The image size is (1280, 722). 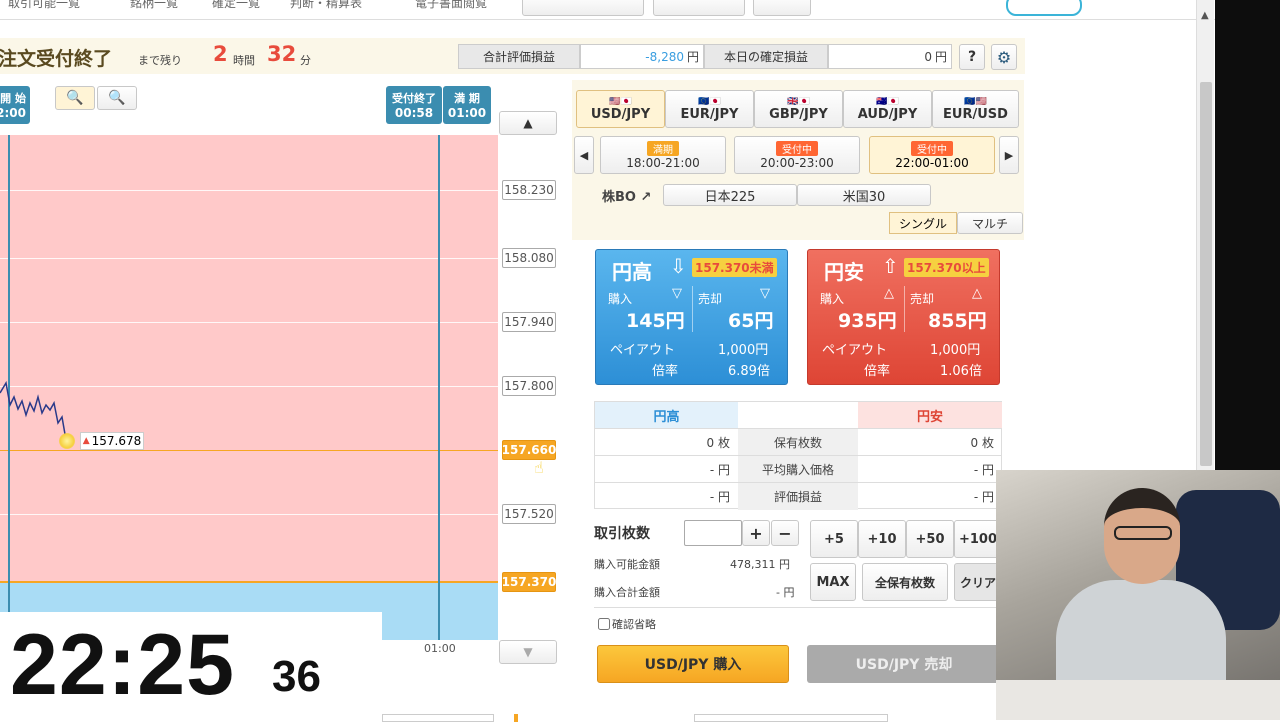 What do you see at coordinates (678, 266) in the screenshot?
I see `arrow-down-icon: ⇩` at bounding box center [678, 266].